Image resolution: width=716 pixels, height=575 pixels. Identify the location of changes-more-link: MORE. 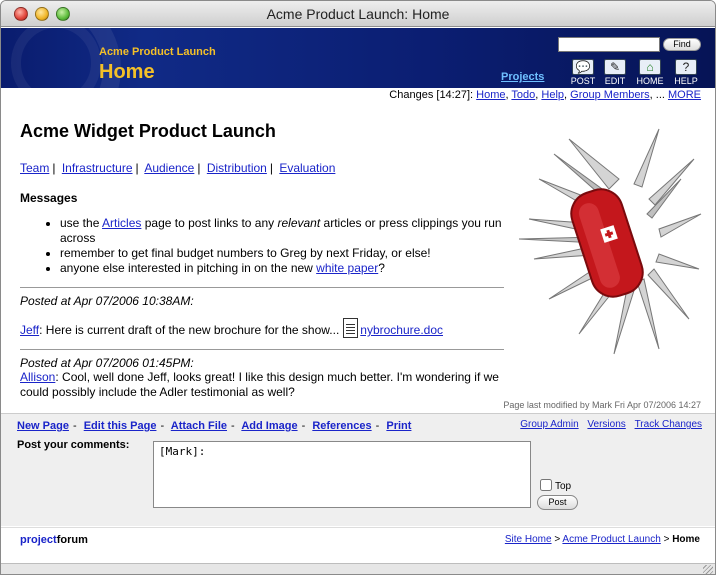
(684, 95).